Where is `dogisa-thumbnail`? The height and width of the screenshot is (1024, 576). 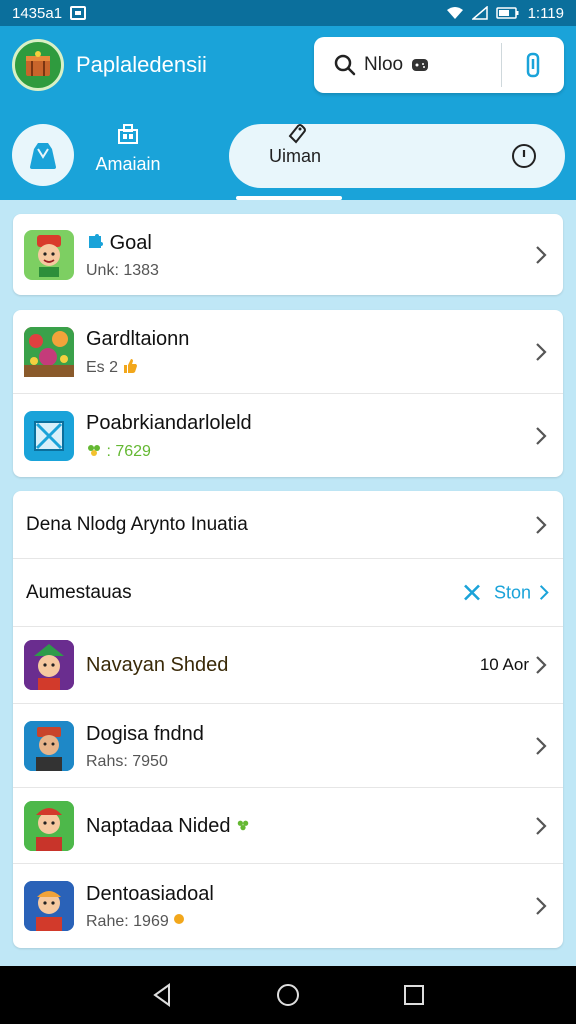 dogisa-thumbnail is located at coordinates (49, 745).